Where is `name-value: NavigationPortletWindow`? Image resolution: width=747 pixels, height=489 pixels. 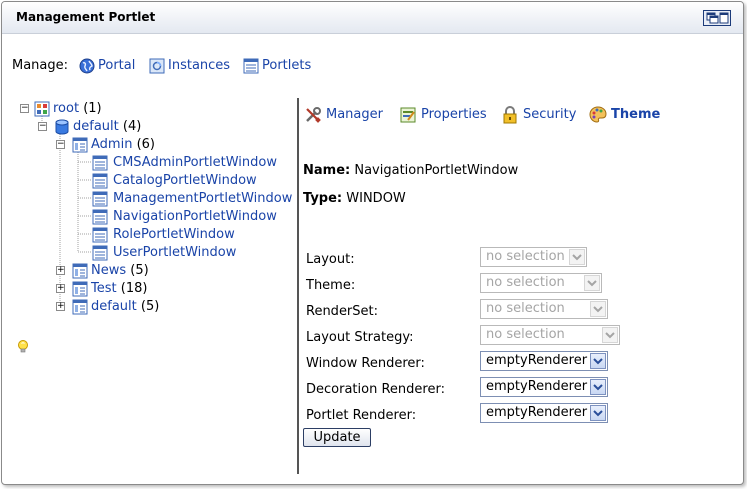
name-value: NavigationPortletWindow is located at coordinates (436, 170).